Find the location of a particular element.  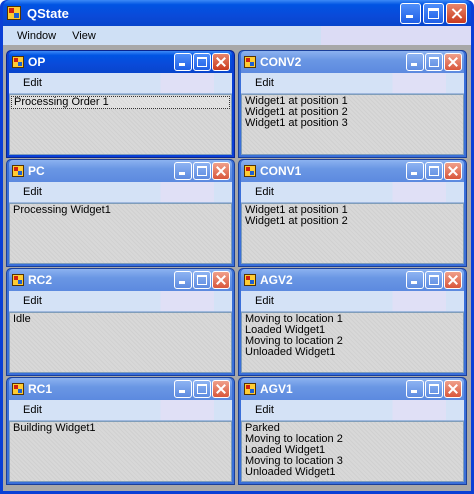

main-title-bar: QState is located at coordinates (237, 13).